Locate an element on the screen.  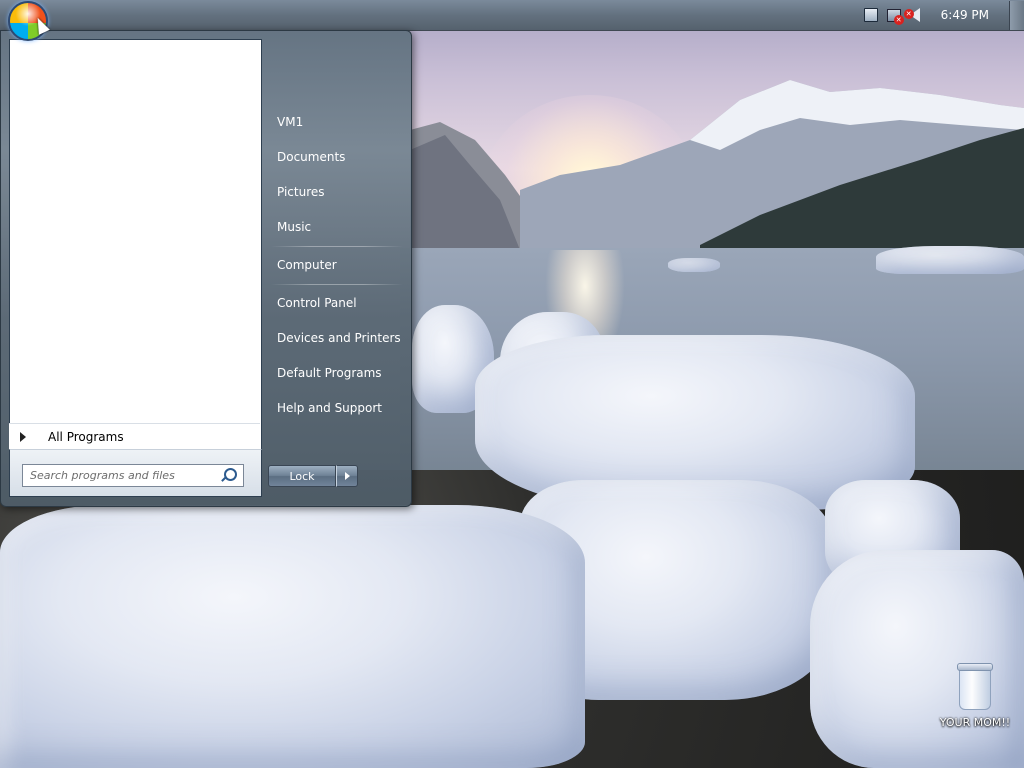
power-button-group: Lock is located at coordinates (313, 476).